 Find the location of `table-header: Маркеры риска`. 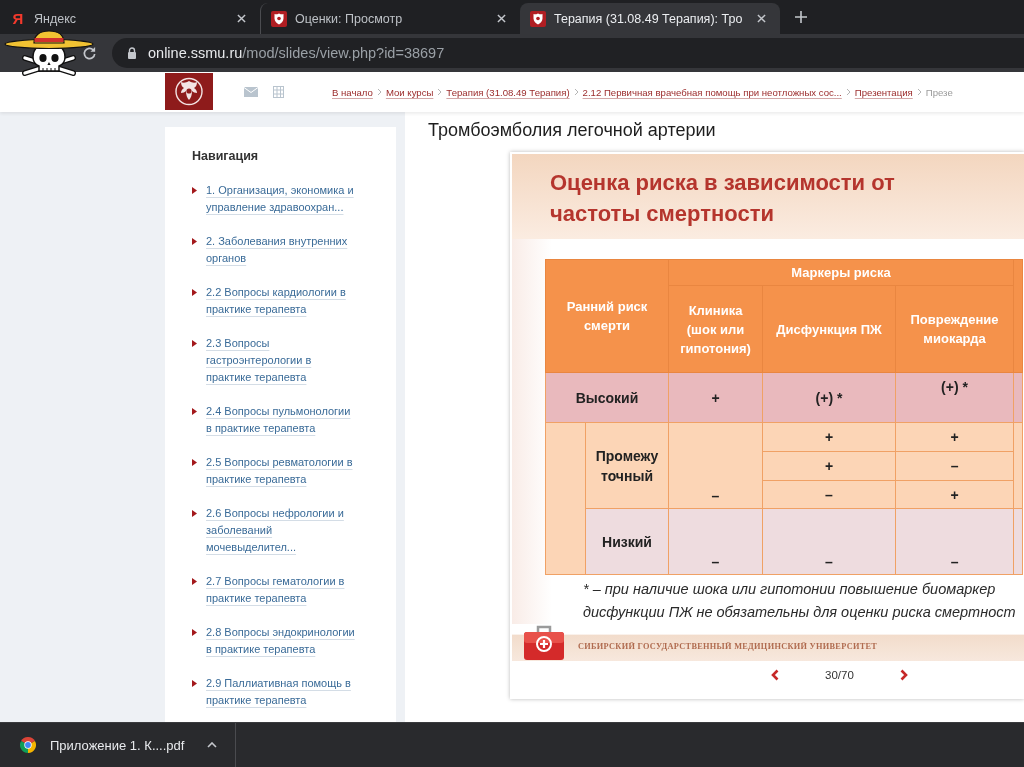

table-header: Маркеры риска is located at coordinates (841, 272).